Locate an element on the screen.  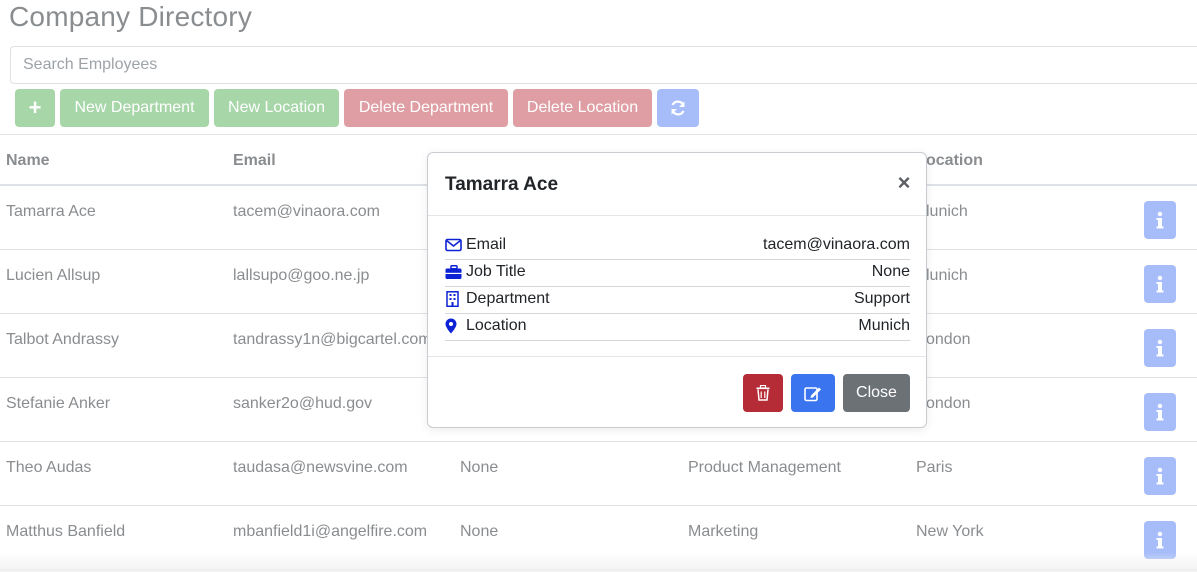
building-icon is located at coordinates (452, 299).